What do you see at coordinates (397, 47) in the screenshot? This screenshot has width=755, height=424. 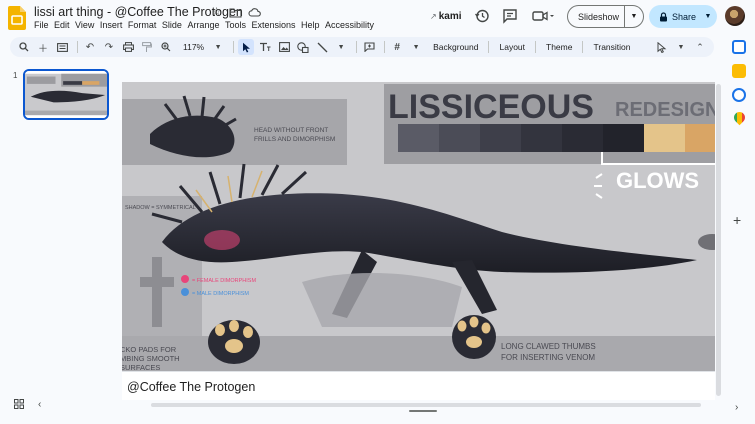 I see `table-grid-icon: #` at bounding box center [397, 47].